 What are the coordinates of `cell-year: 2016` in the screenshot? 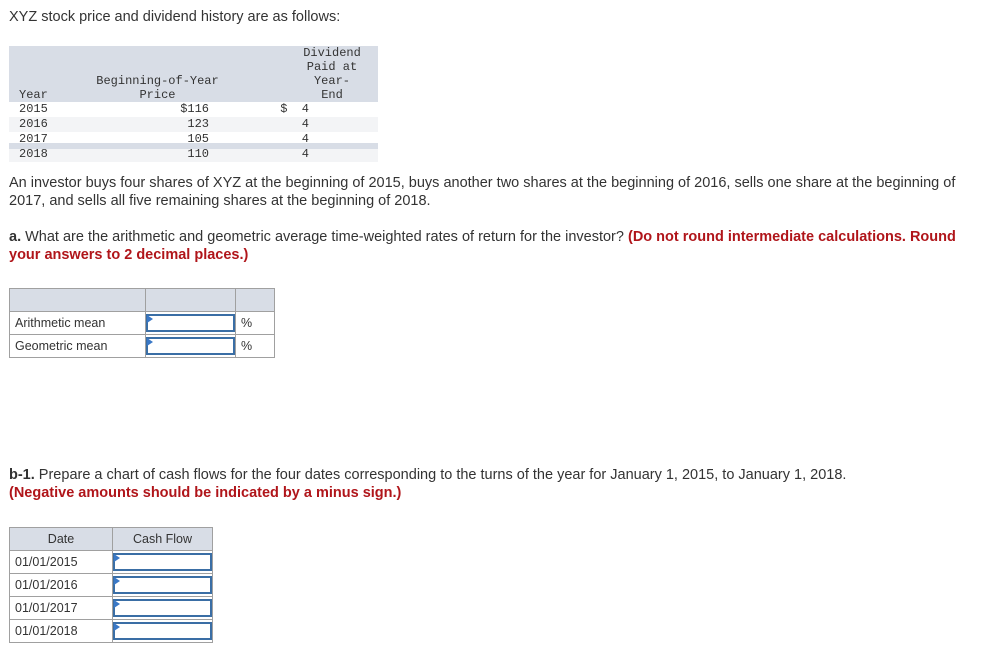 It's located at (49, 124).